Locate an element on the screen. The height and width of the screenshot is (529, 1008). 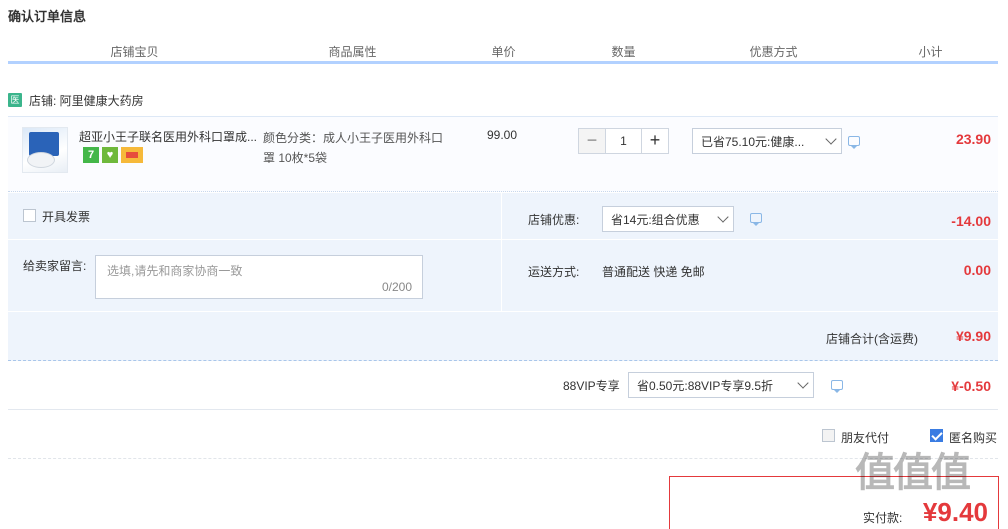
pay-amount: ¥9.40 is located at coordinates (955, 512).